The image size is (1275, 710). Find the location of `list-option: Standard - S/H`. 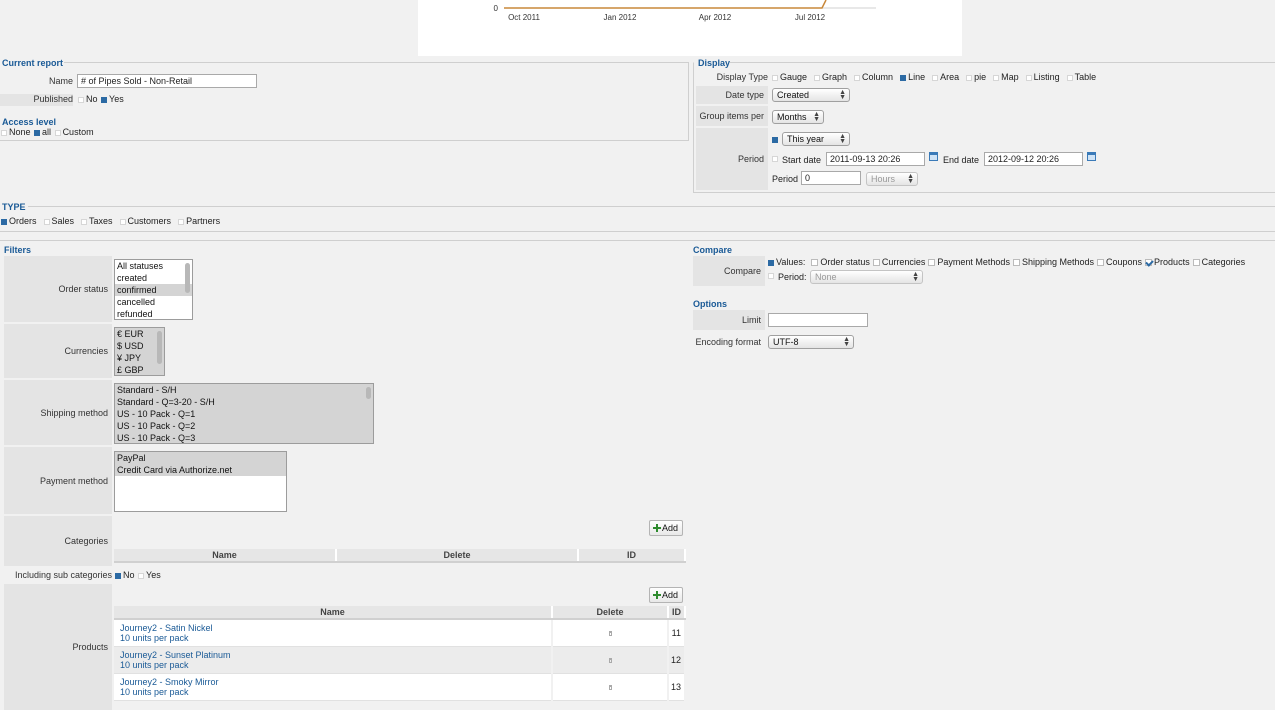

list-option: Standard - S/H is located at coordinates (244, 390).